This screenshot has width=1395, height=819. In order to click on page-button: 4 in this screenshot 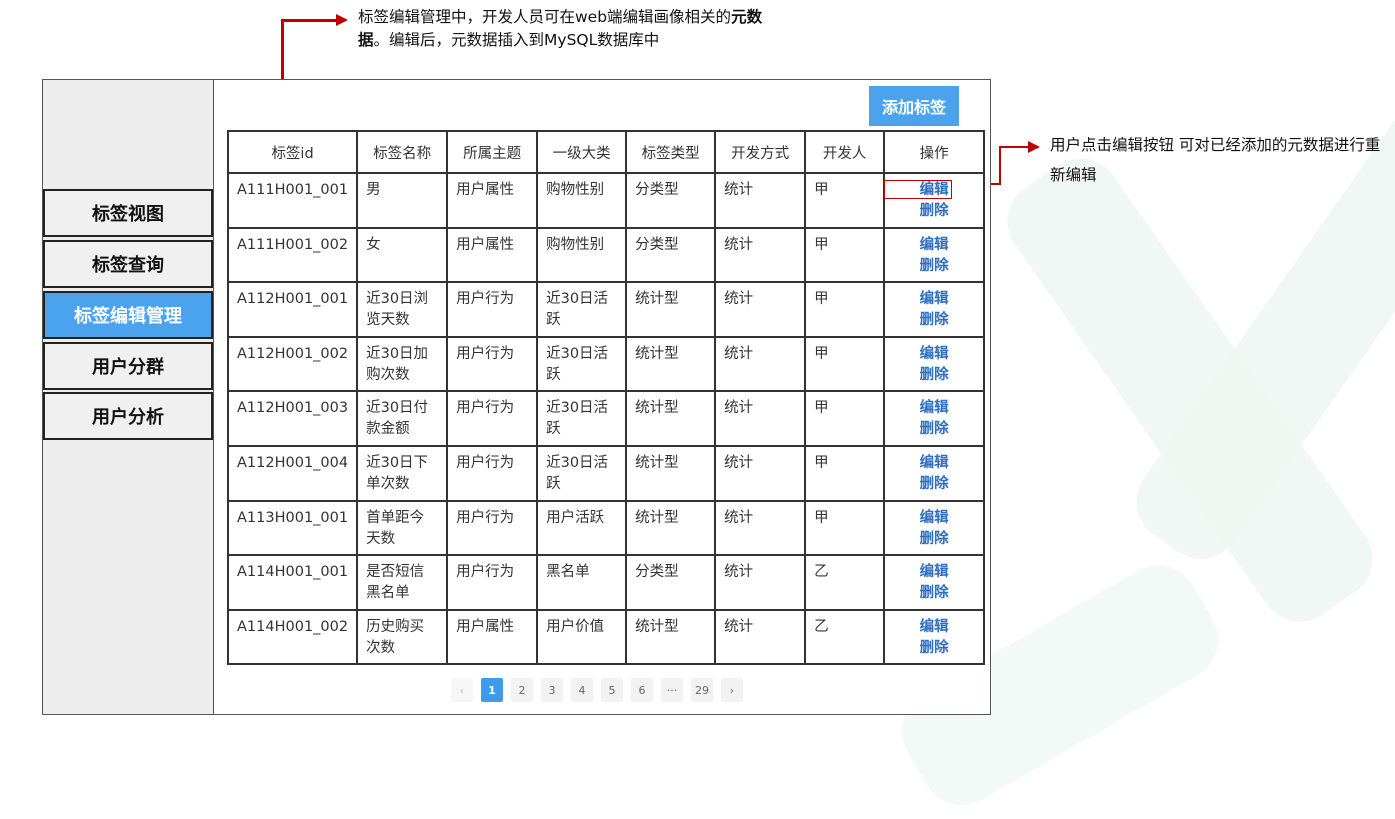, I will do `click(582, 690)`.